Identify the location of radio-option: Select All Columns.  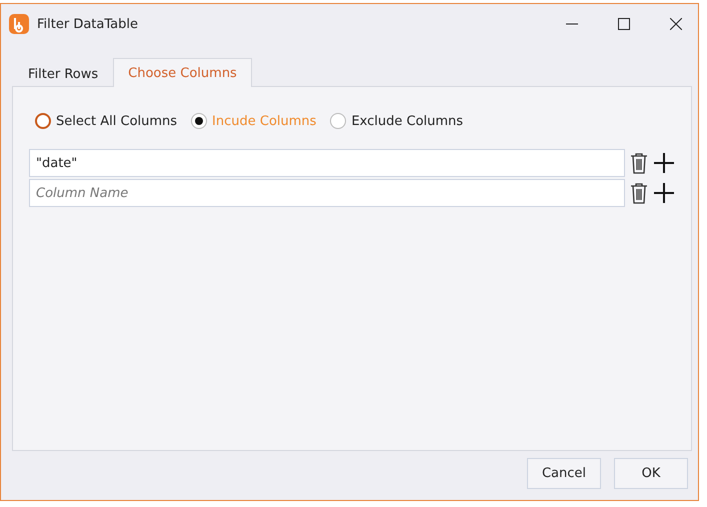
(106, 121).